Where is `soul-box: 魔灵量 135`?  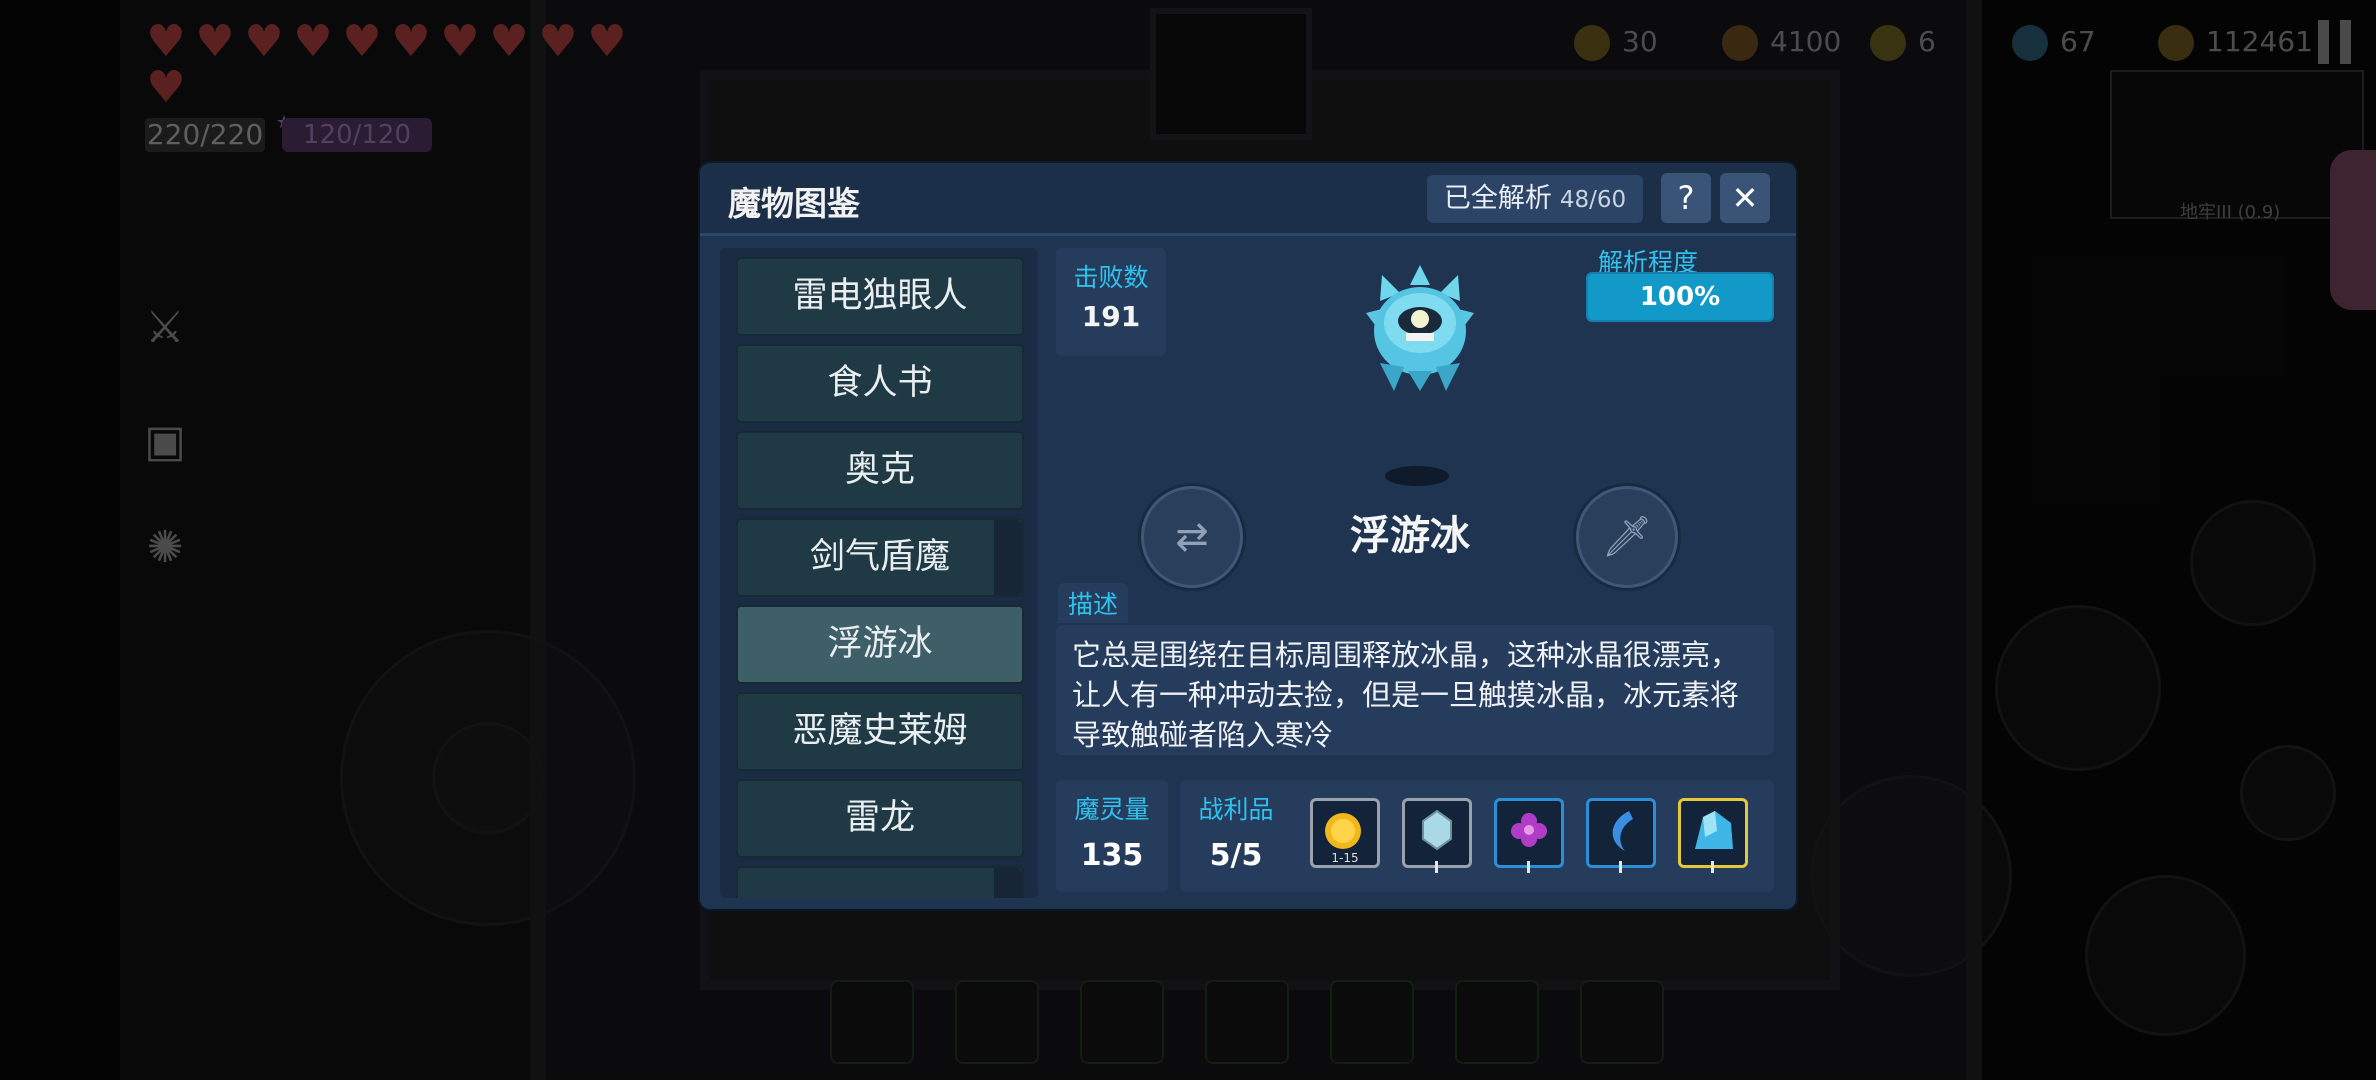 soul-box: 魔灵量 135 is located at coordinates (1112, 836).